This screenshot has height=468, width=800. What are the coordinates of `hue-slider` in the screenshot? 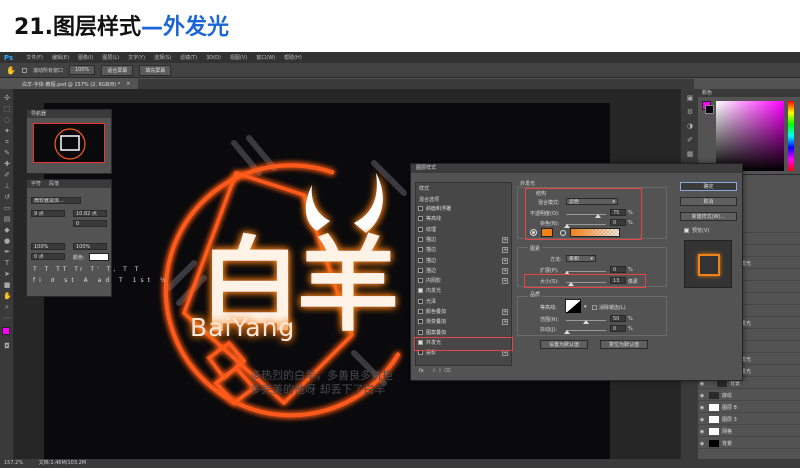 It's located at (791, 136).